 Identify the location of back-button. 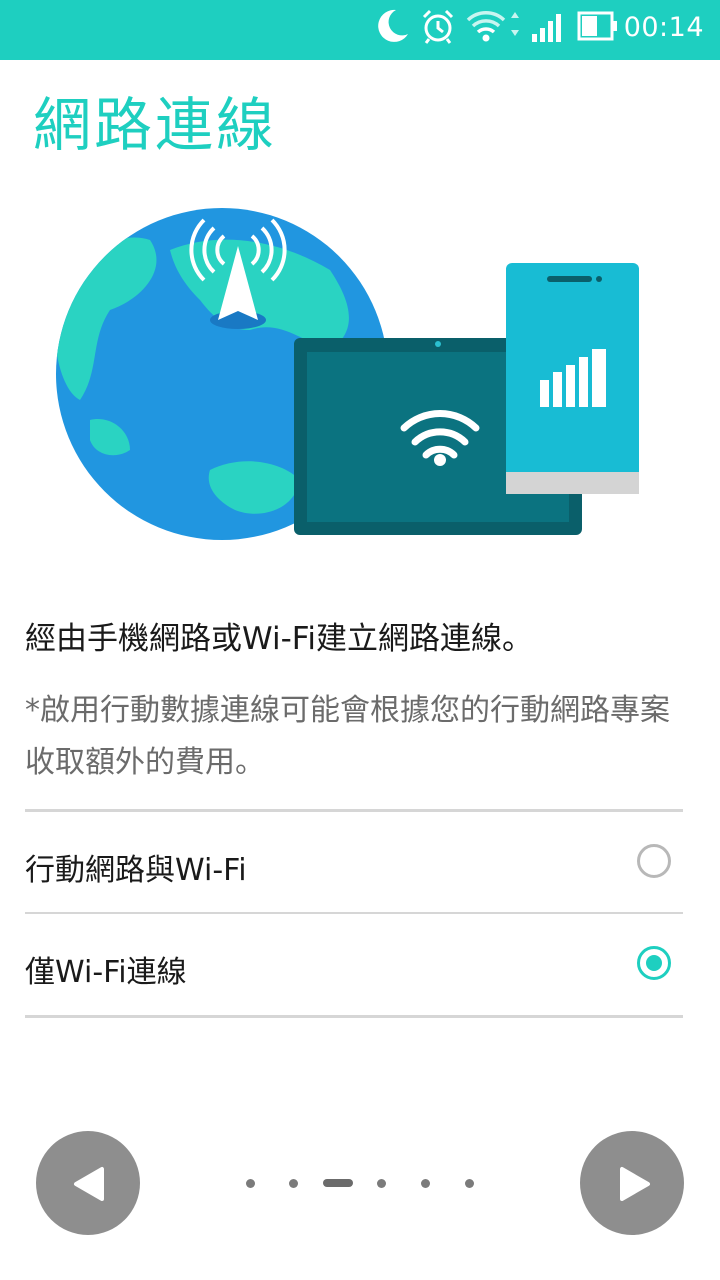
(88, 1183).